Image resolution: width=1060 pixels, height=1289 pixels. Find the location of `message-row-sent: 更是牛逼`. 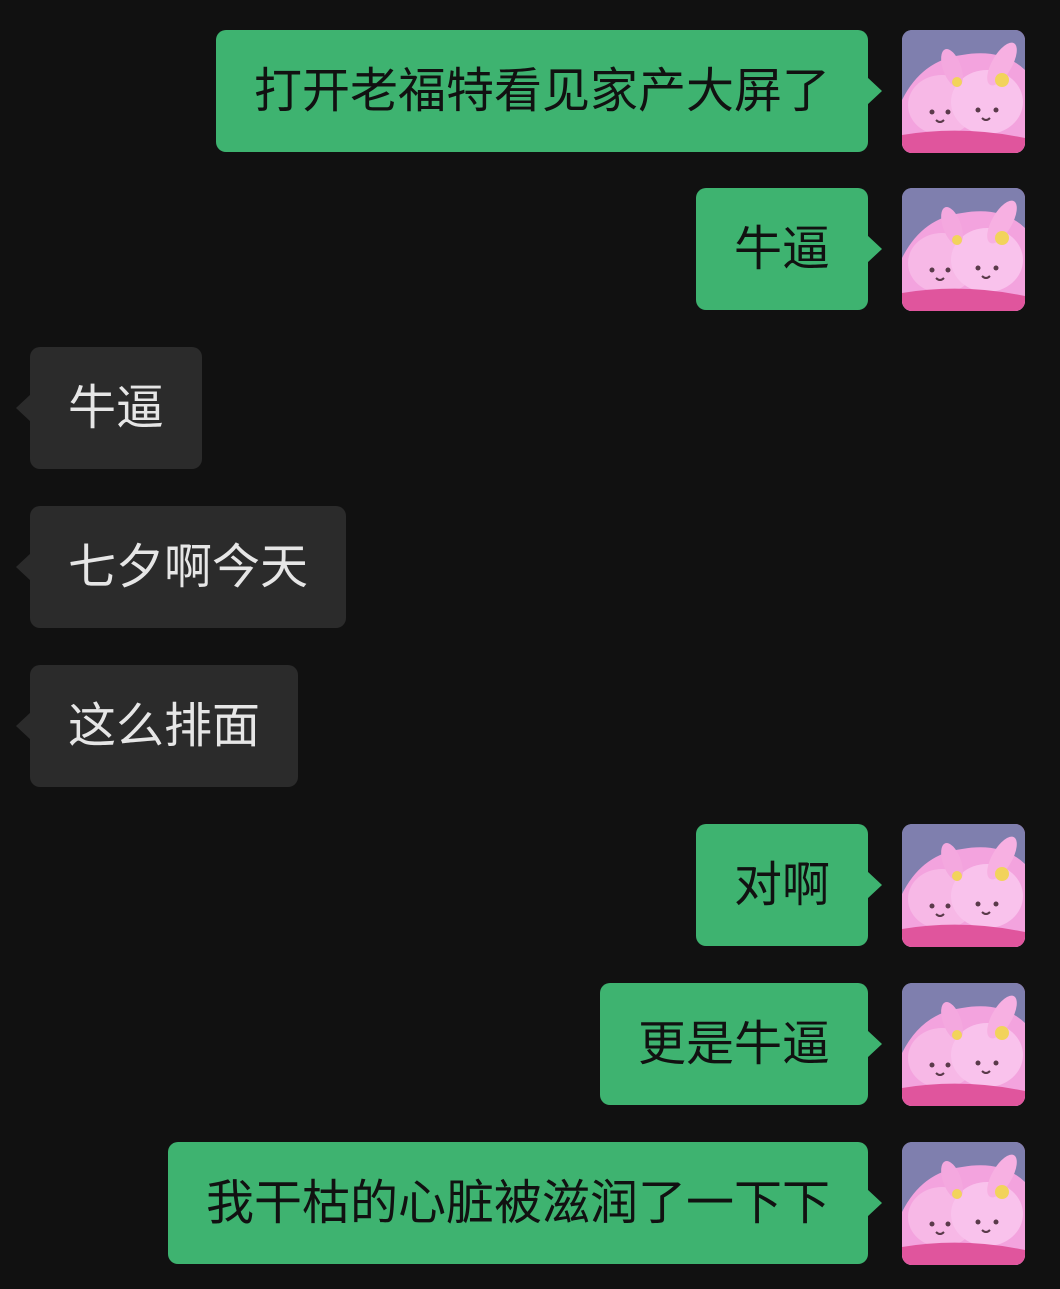

message-row-sent: 更是牛逼 is located at coordinates (530, 1044).